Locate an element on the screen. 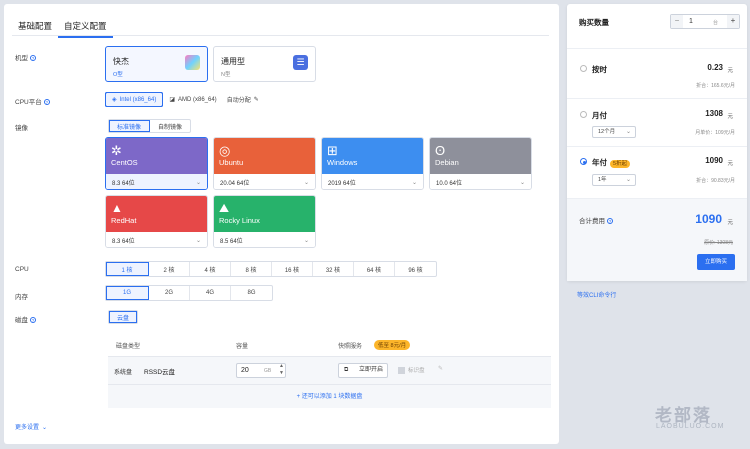 Image resolution: width=750 pixels, height=449 pixels. plan-price: 0.23 is located at coordinates (715, 67).